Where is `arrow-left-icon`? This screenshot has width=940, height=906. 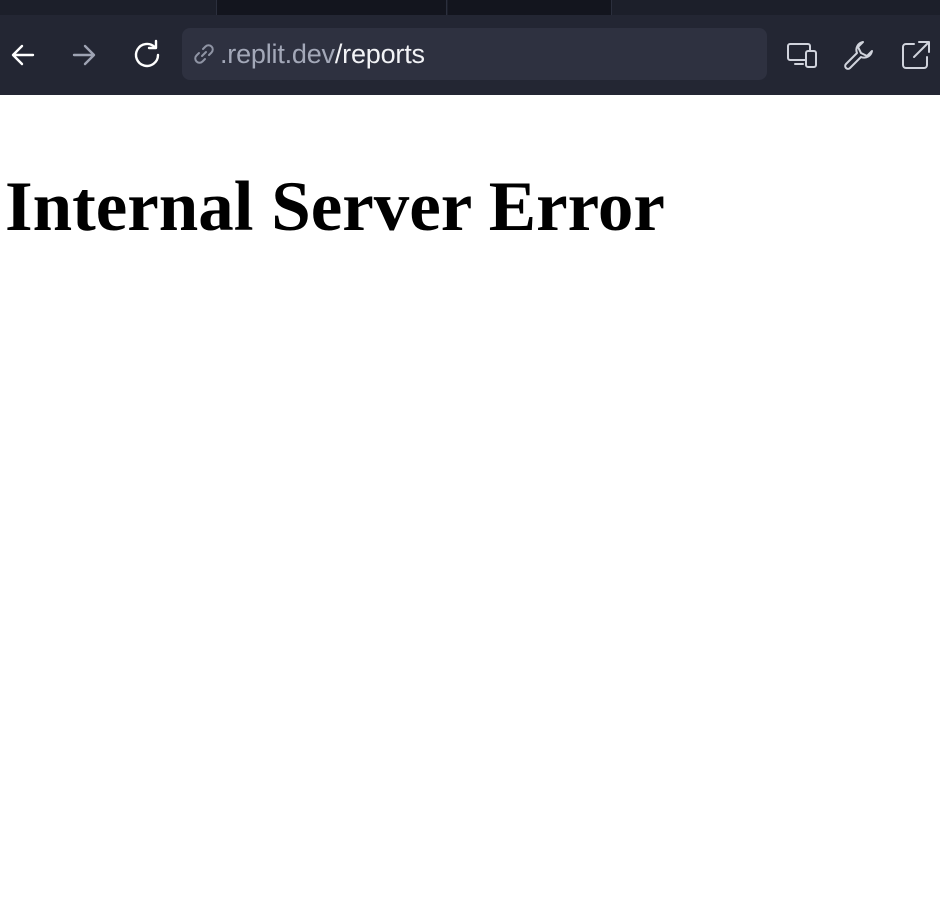 arrow-left-icon is located at coordinates (23, 55).